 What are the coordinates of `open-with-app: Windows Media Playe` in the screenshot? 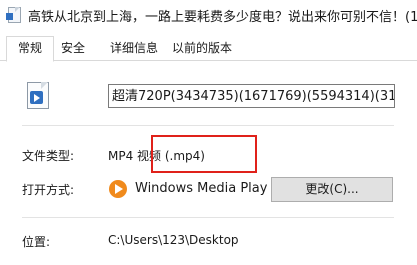 It's located at (201, 188).